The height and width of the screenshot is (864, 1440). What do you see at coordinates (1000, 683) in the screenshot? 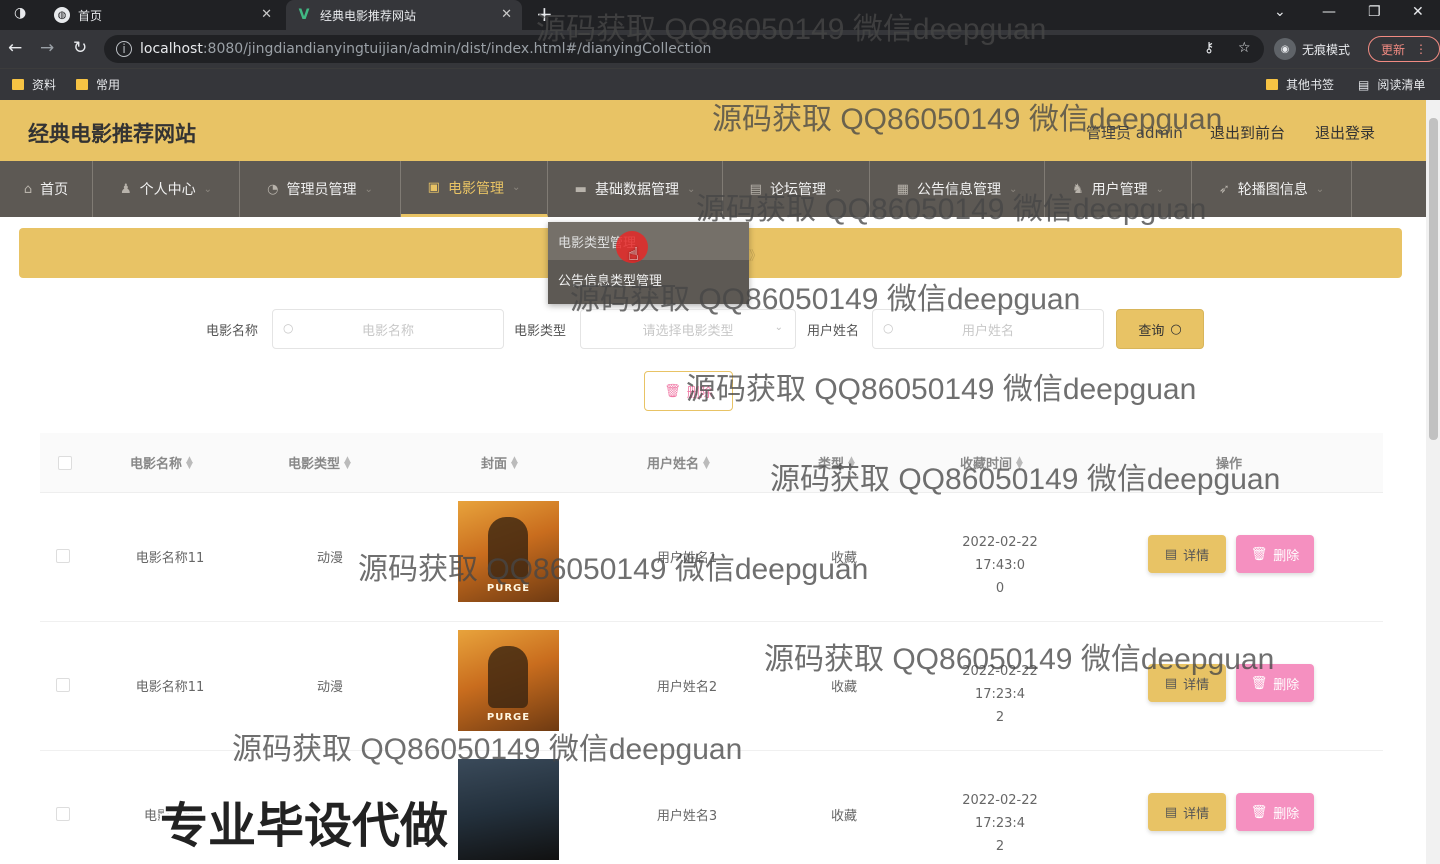
I see `collect-time-line1: 2022-02-22 17:23:4` at bounding box center [1000, 683].